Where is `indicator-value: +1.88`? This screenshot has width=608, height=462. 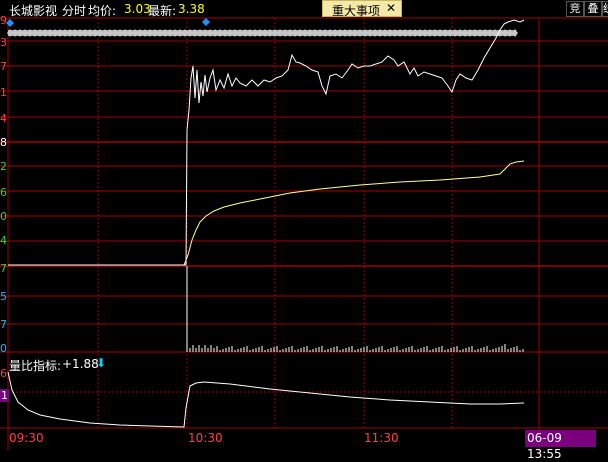
indicator-value: +1.88 is located at coordinates (80, 364).